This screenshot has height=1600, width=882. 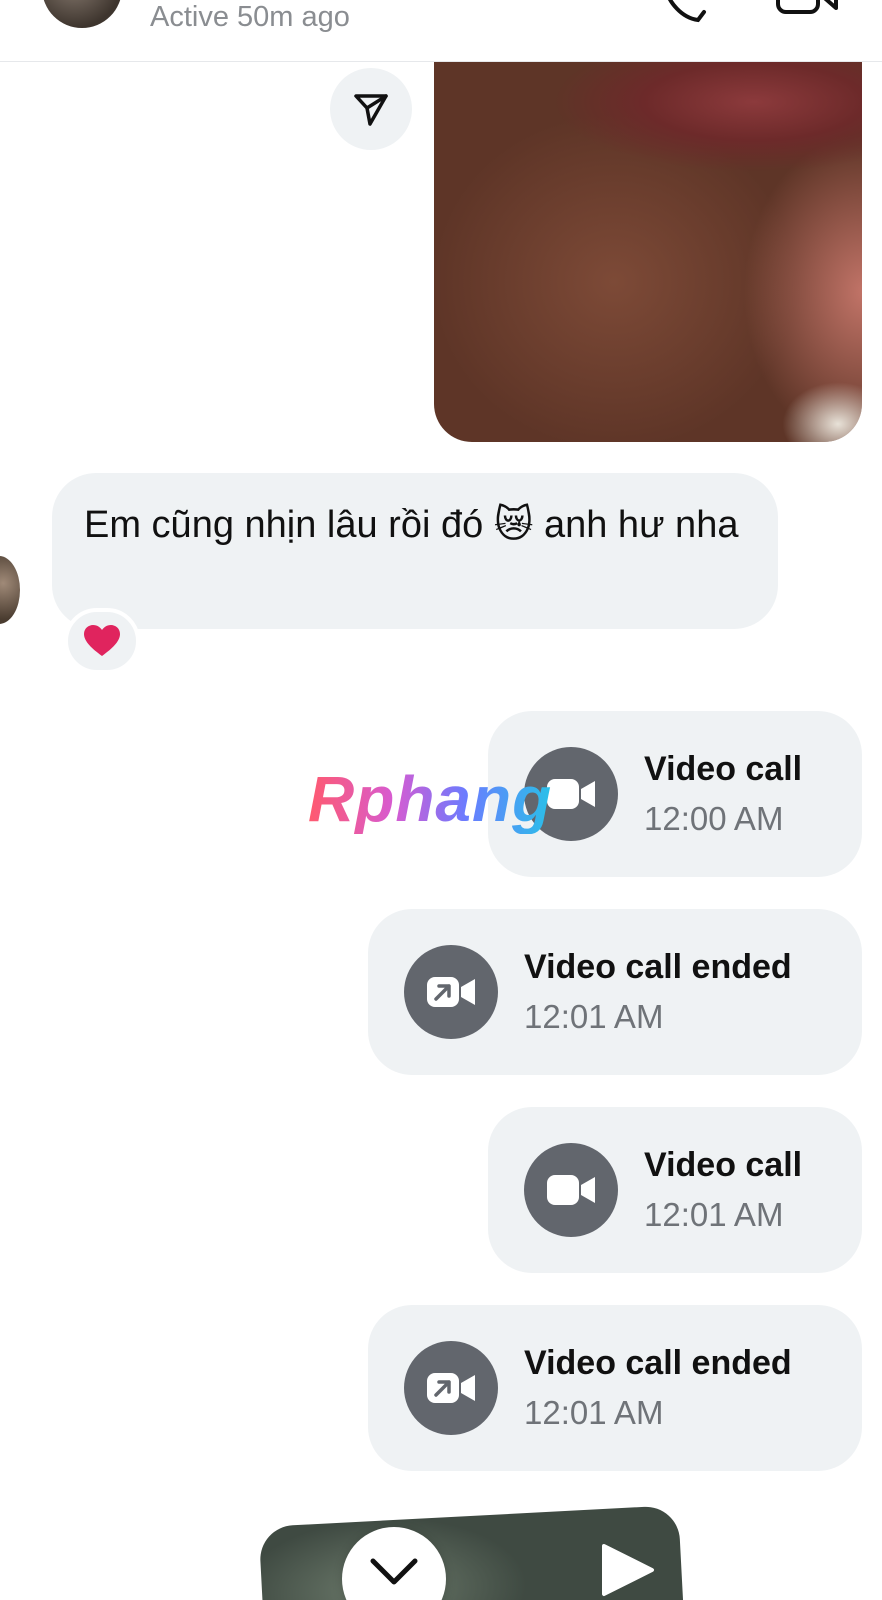 I want to click on play-icon, so click(x=628, y=1570).